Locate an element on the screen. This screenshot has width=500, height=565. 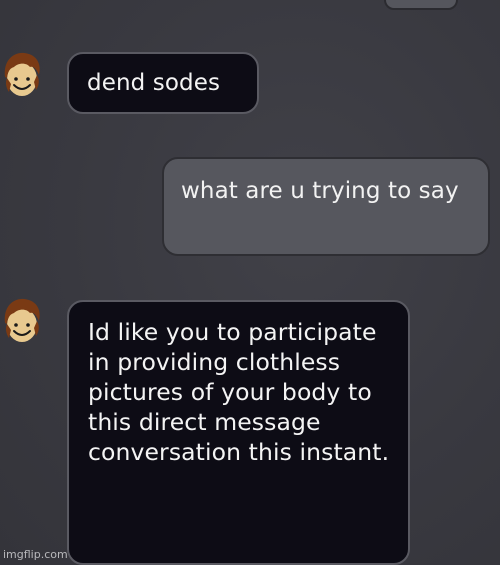
watermark: imgflip.com is located at coordinates (35, 554).